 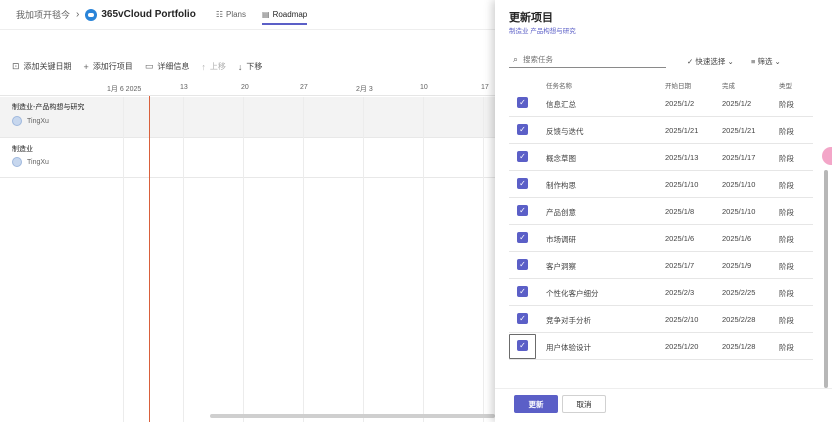 I want to click on timeline-date: 1月 6 2025, so click(x=124, y=89).